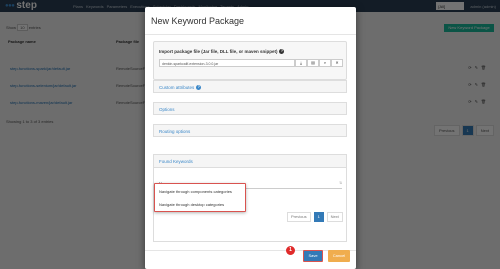 This screenshot has height=269, width=500. What do you see at coordinates (313, 63) in the screenshot?
I see `folder-icon: ▤` at bounding box center [313, 63].